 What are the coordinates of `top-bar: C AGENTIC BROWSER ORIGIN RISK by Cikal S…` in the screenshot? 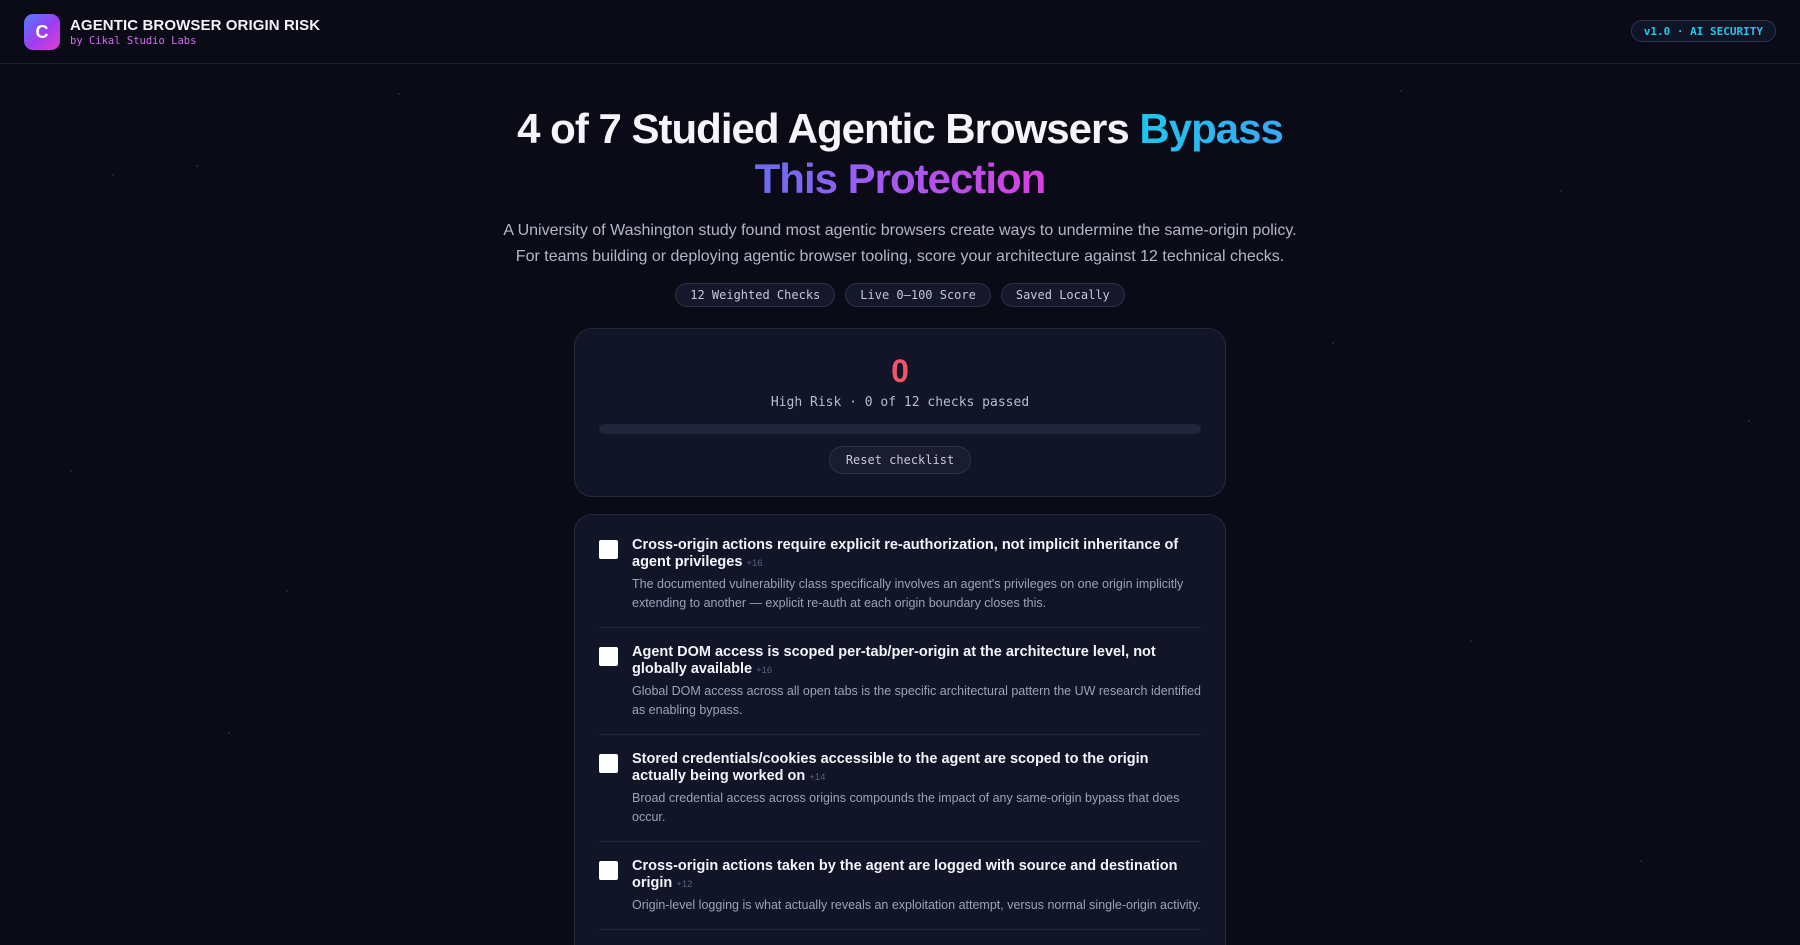 It's located at (900, 32).